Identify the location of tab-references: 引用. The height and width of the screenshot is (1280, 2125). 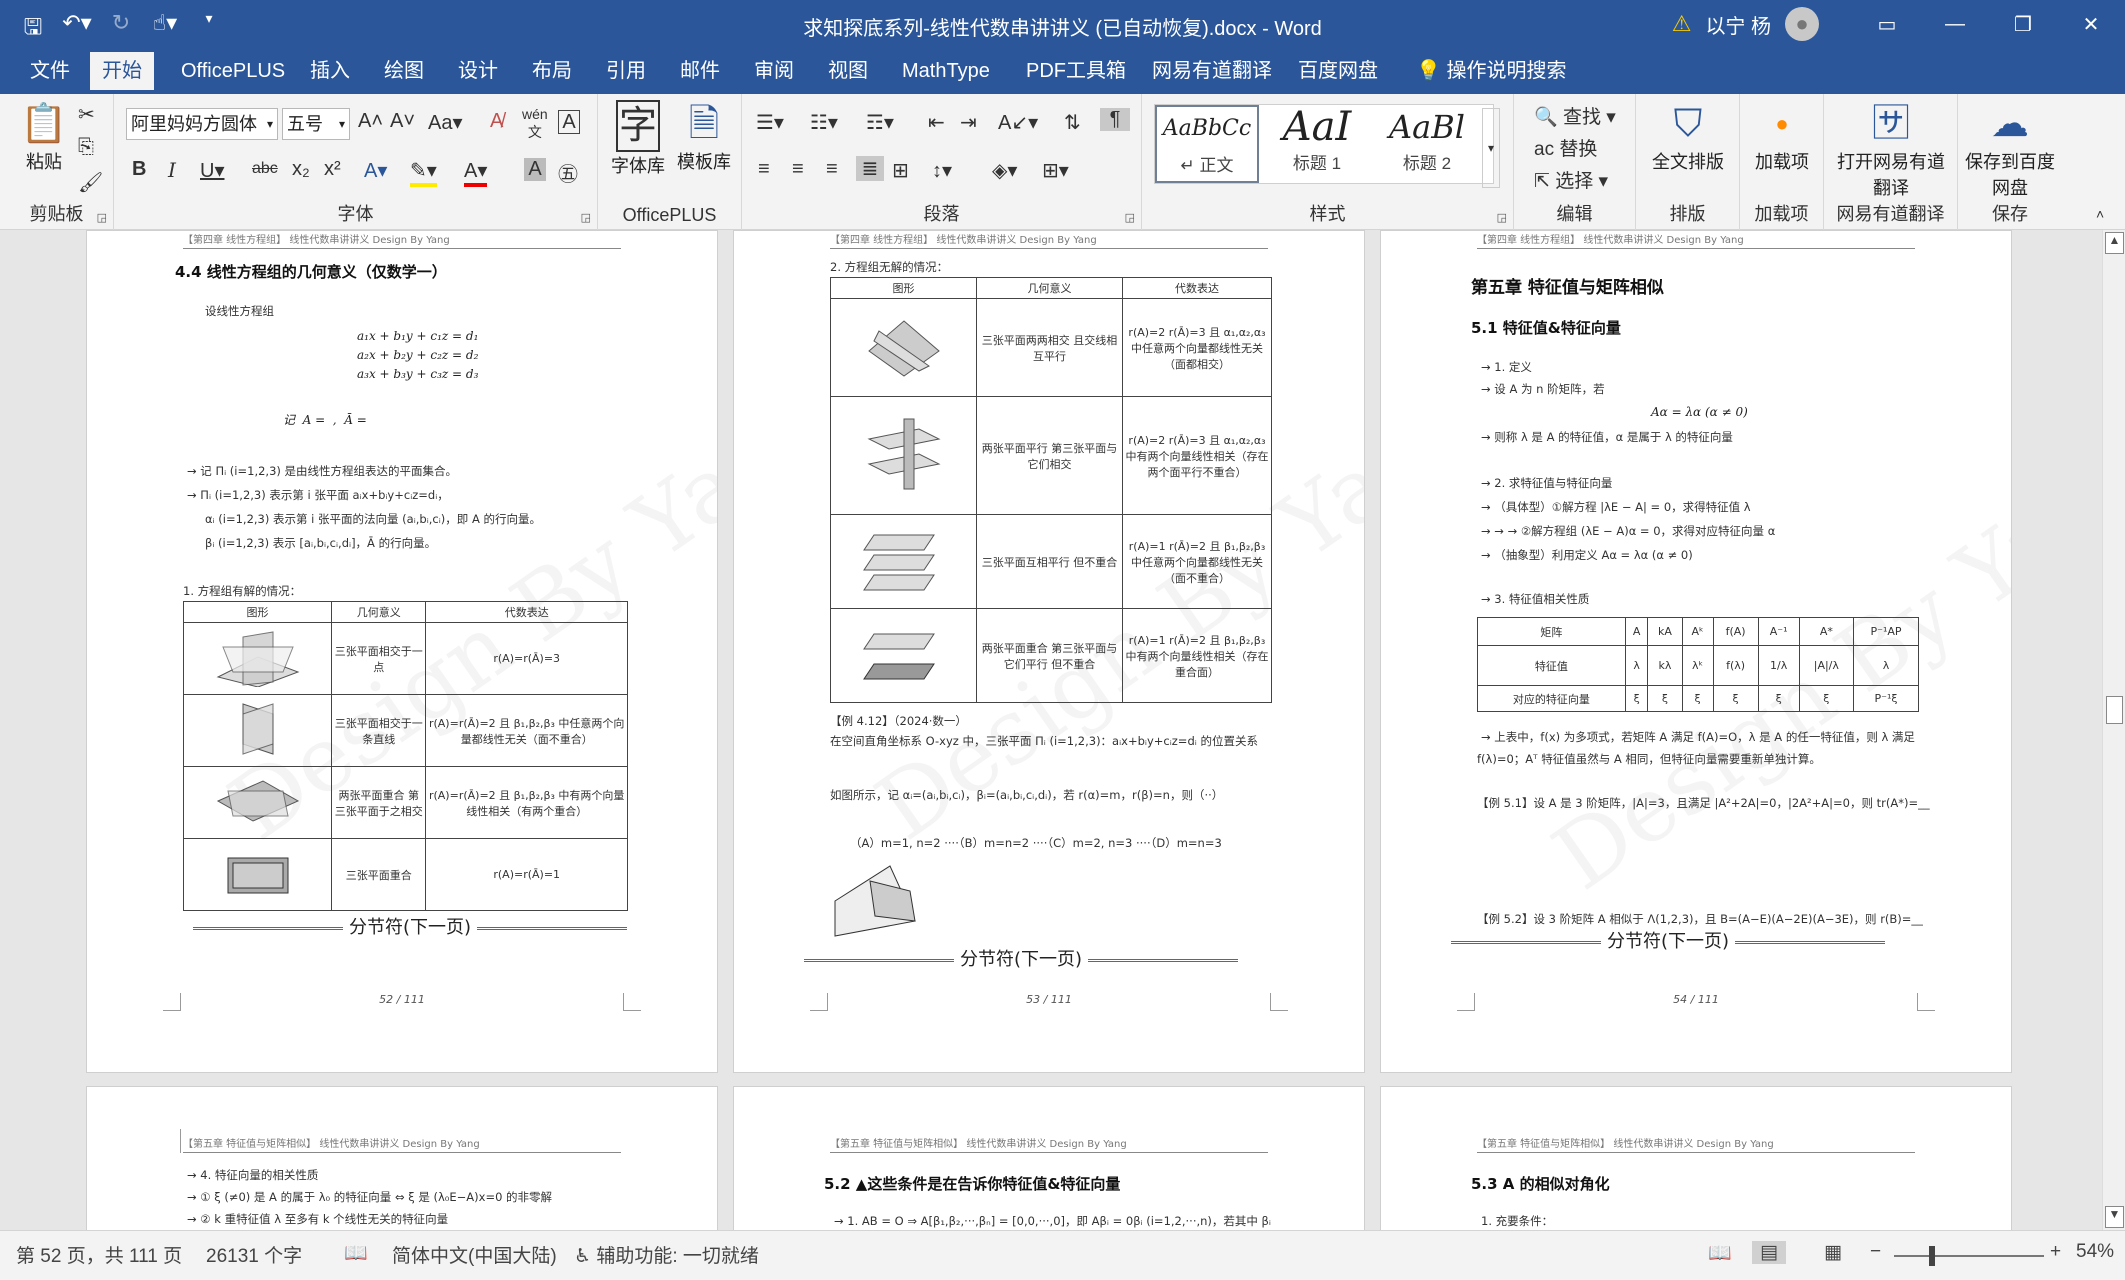
(626, 75).